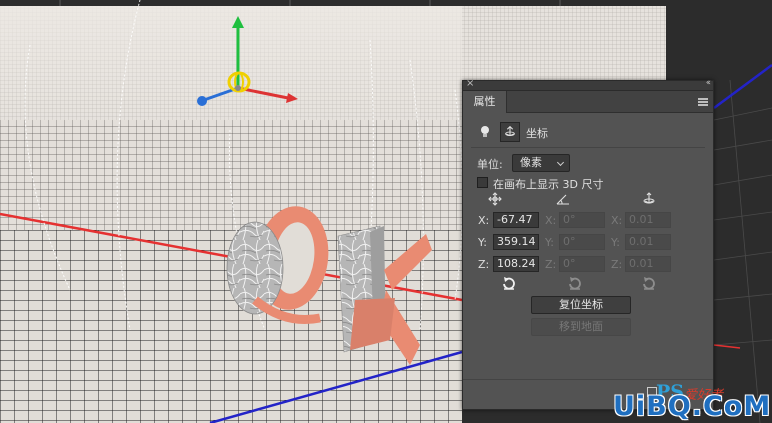 The height and width of the screenshot is (423, 772). What do you see at coordinates (588, 102) in the screenshot?
I see `panel-tab-row: 属性` at bounding box center [588, 102].